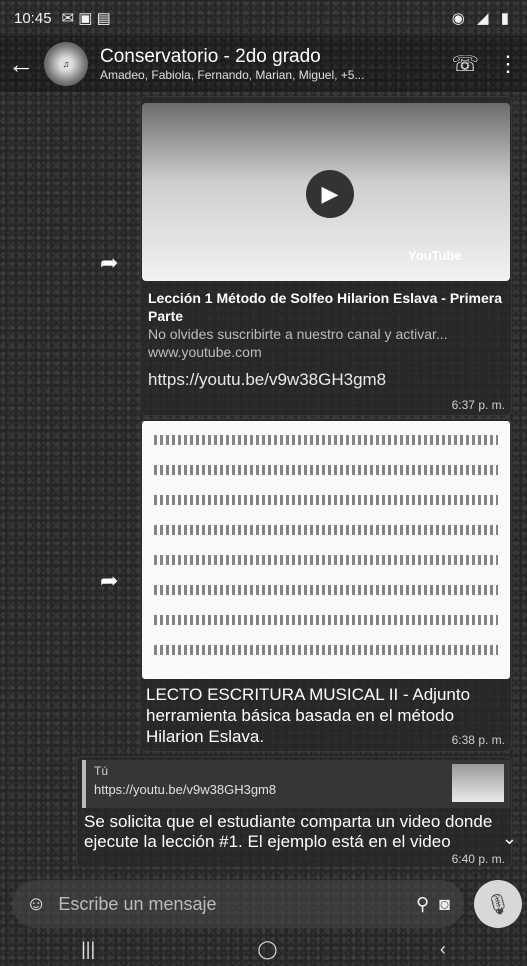 The image size is (527, 966). Describe the element at coordinates (267, 380) in the screenshot. I see `message-link: https://youtu.be/v9w38GH3gm8` at that location.